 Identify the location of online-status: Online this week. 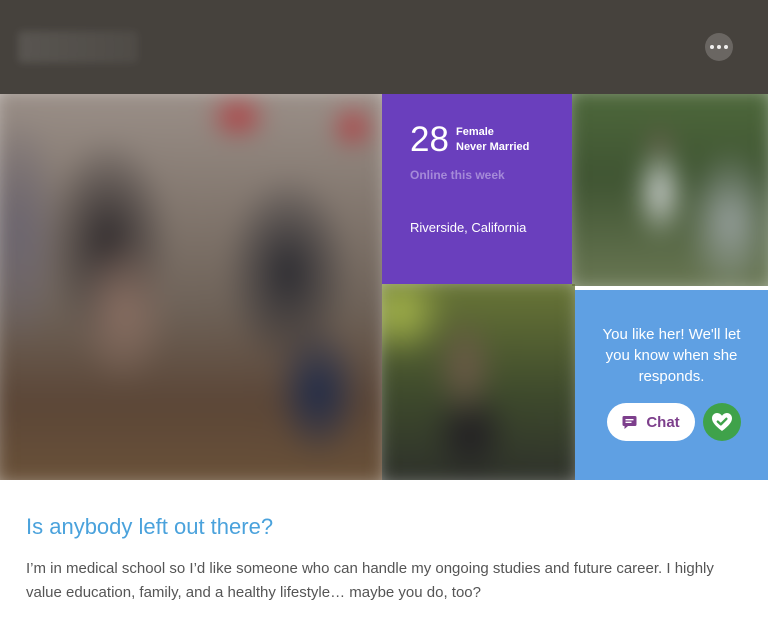
(457, 175).